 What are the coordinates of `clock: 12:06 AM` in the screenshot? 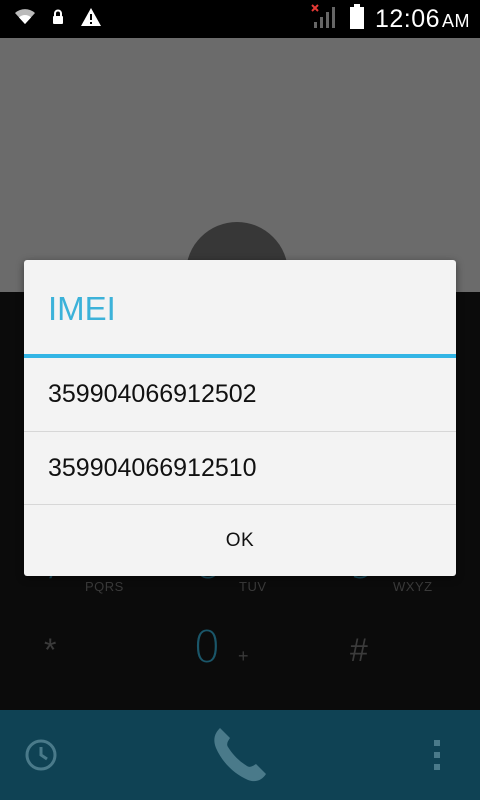 It's located at (422, 19).